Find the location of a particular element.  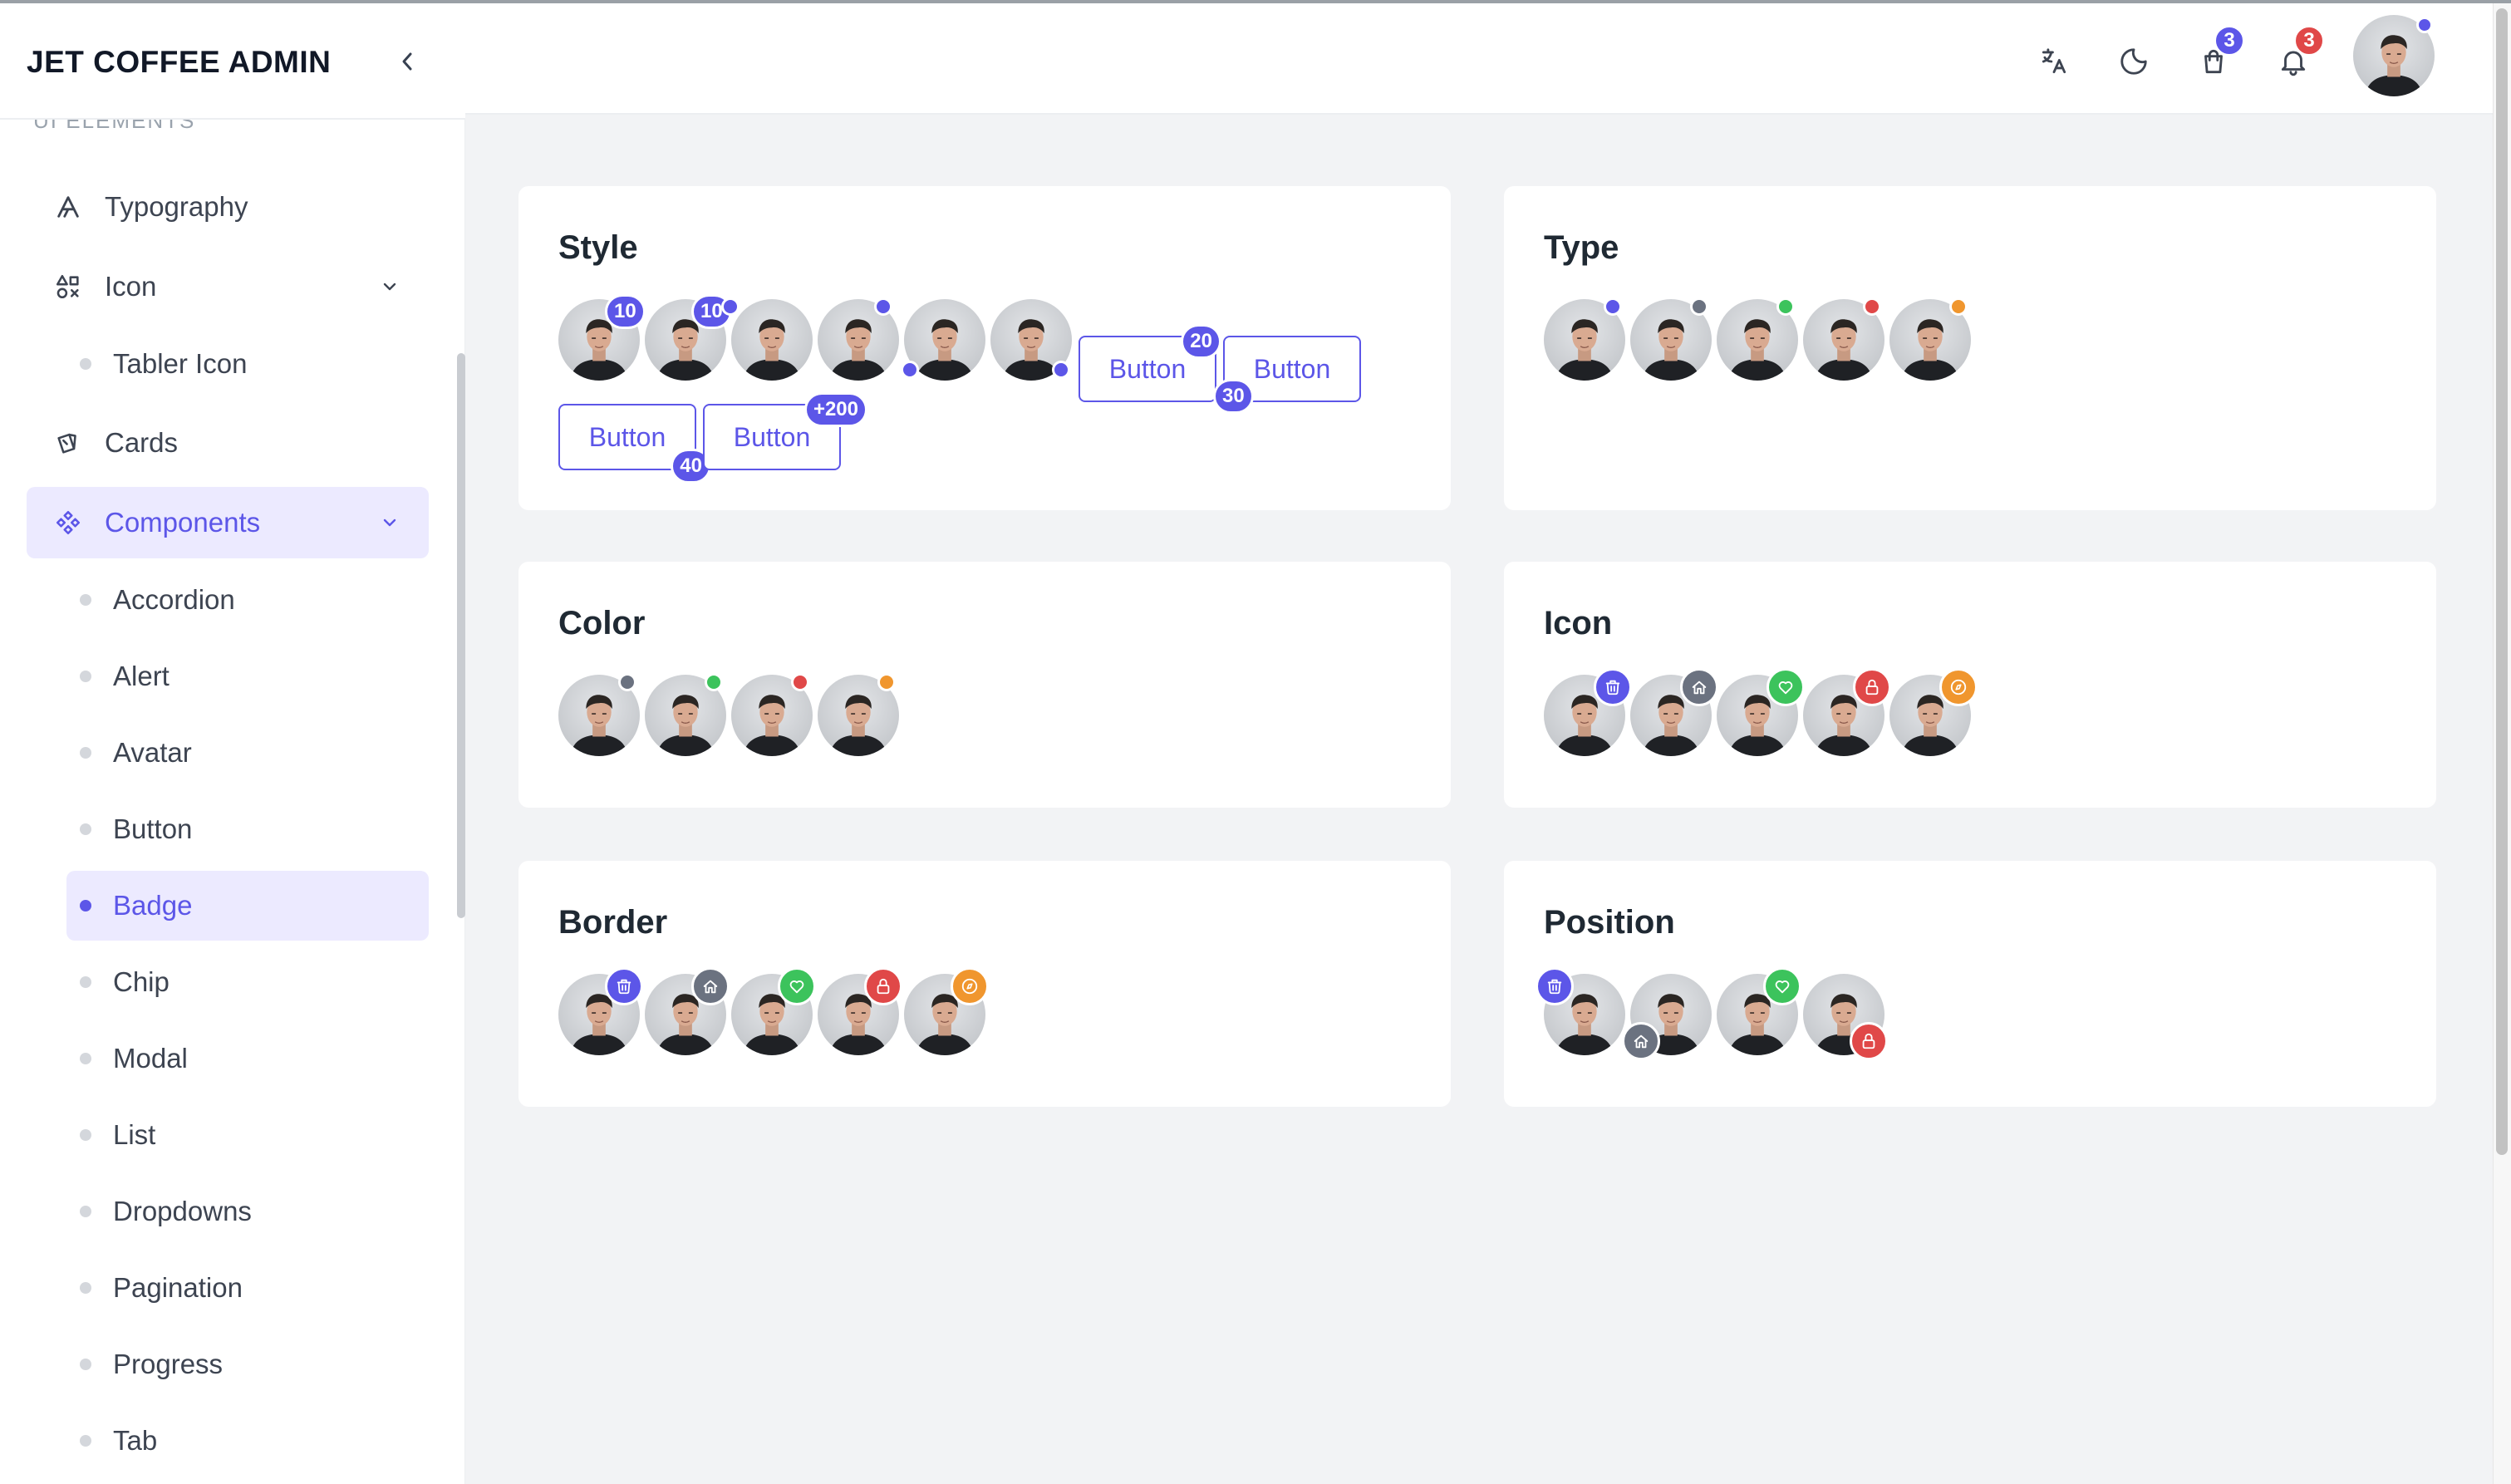

card-position: Position is located at coordinates (1970, 984).